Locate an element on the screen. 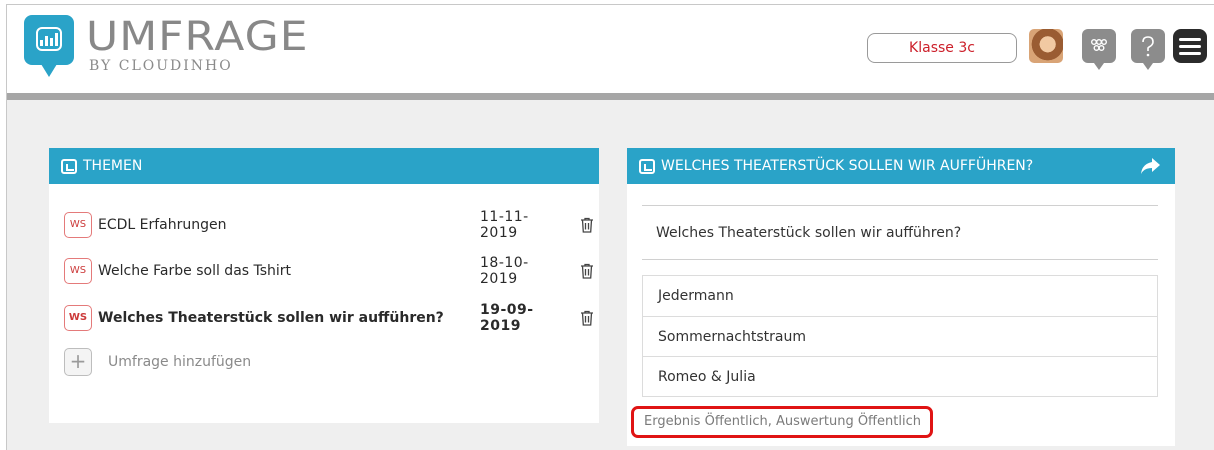  themes-panel-header: THEMEN is located at coordinates (324, 166).